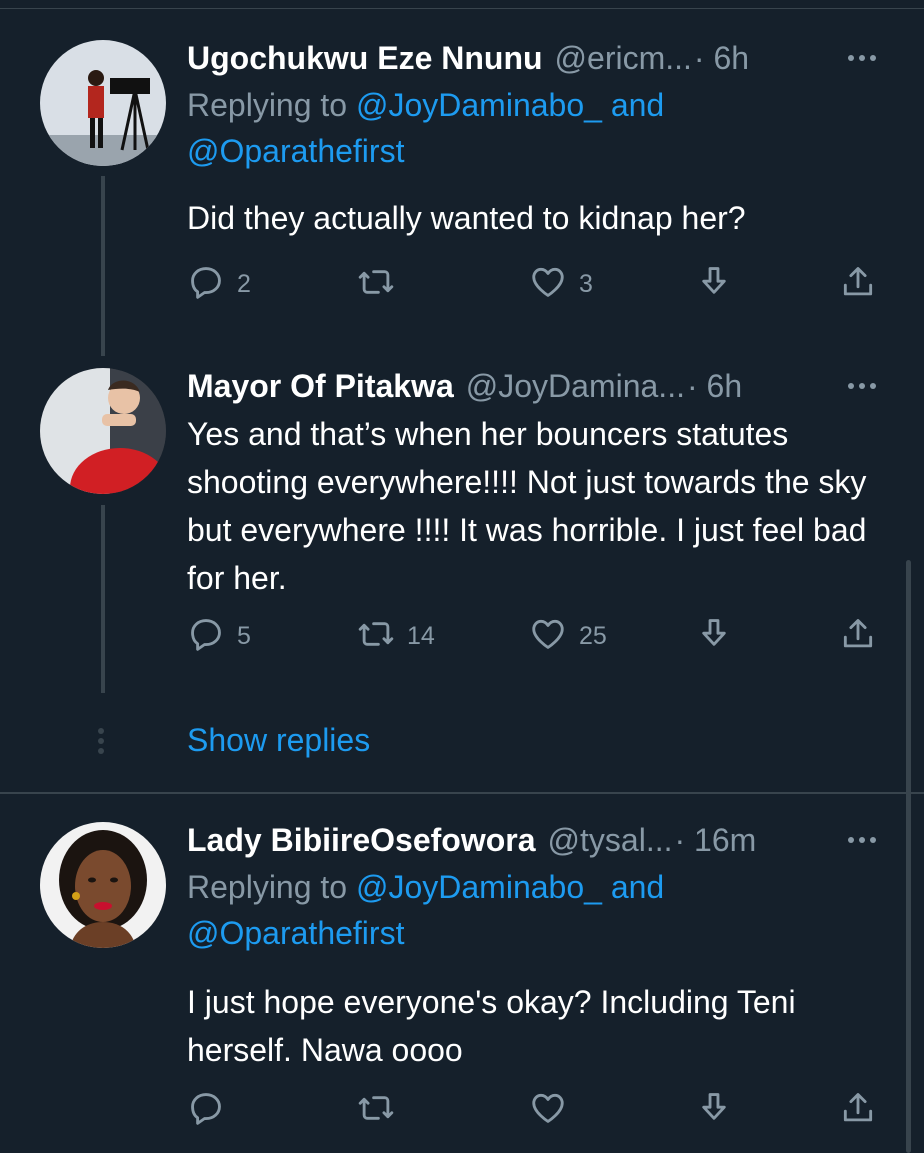 This screenshot has height=1153, width=924. What do you see at coordinates (715, 840) in the screenshot?
I see `timestamp: · 16m` at bounding box center [715, 840].